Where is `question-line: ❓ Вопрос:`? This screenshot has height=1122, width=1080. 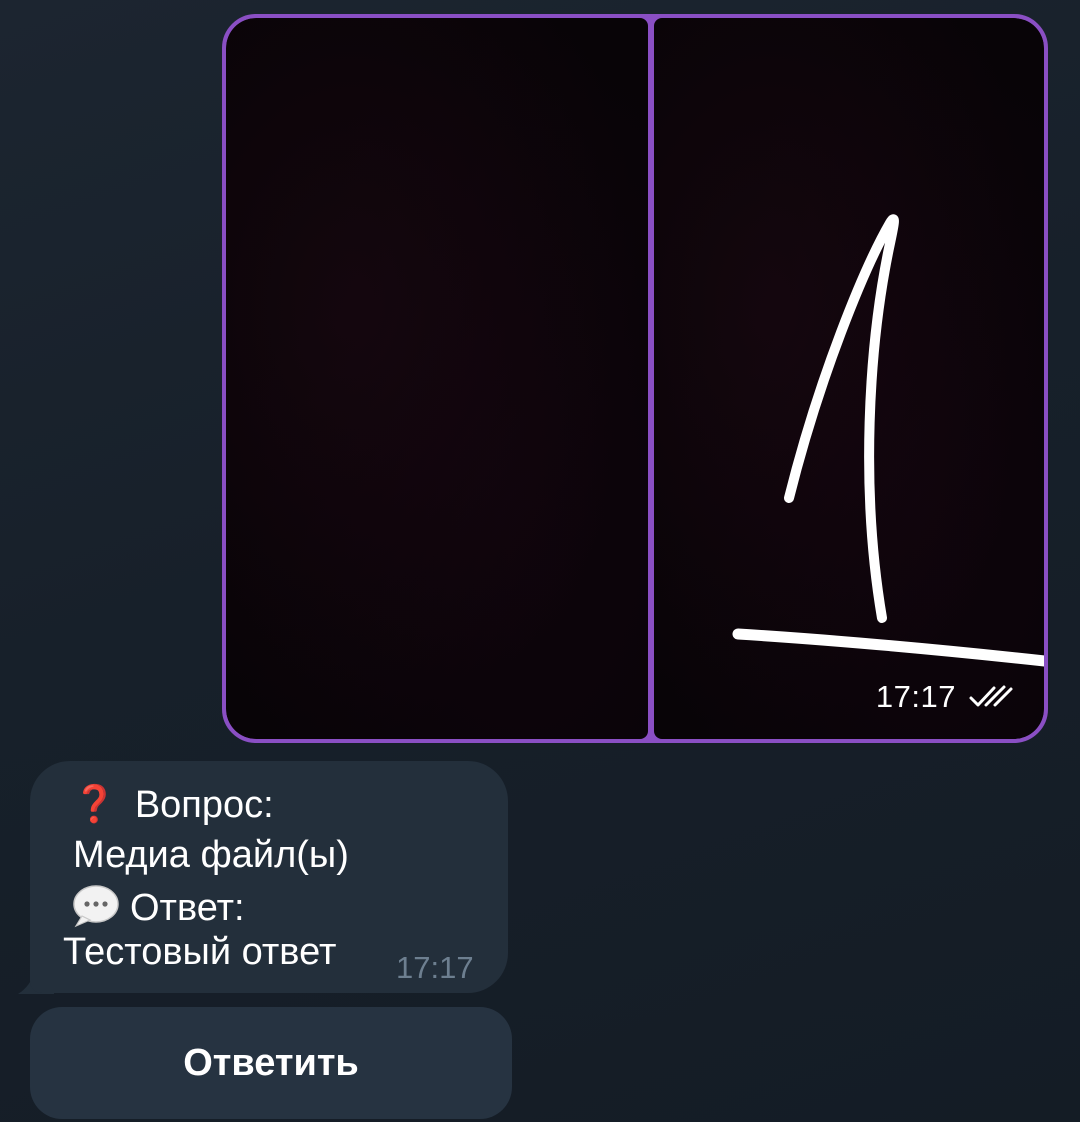 question-line: ❓ Вопрос: is located at coordinates (173, 804).